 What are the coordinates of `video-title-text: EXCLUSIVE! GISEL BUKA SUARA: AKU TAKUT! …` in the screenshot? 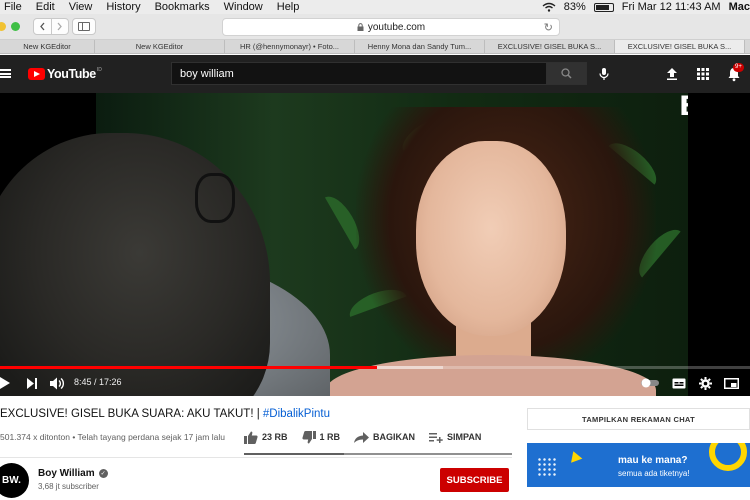 It's located at (131, 414).